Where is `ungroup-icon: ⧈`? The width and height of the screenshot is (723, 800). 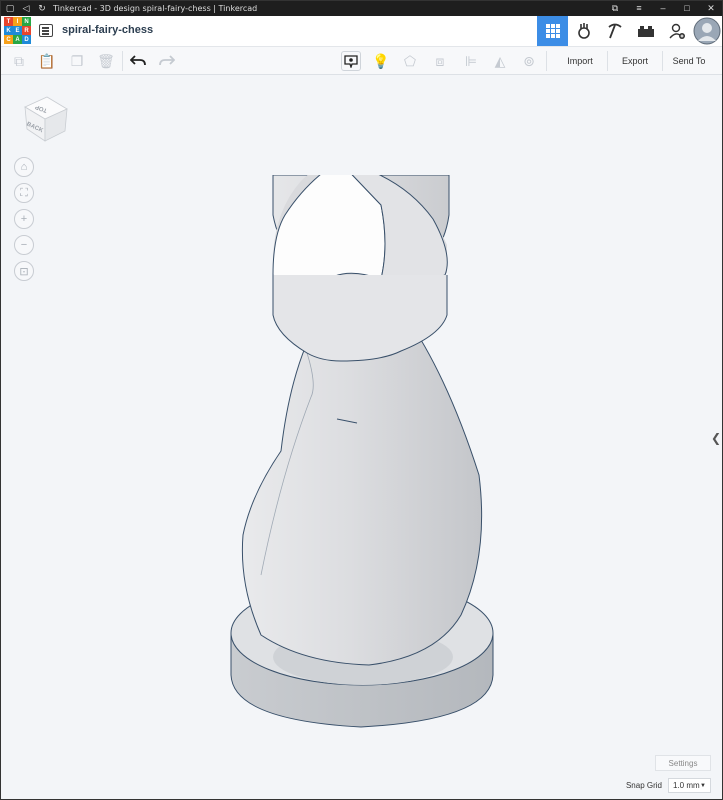
ungroup-icon: ⧈ is located at coordinates (440, 60).